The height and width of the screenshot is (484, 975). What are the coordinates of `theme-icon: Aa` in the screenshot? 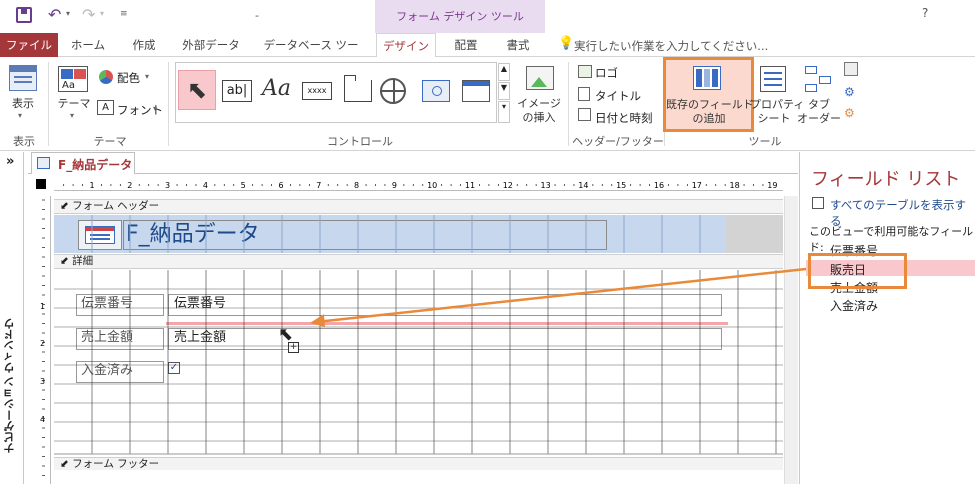 It's located at (73, 79).